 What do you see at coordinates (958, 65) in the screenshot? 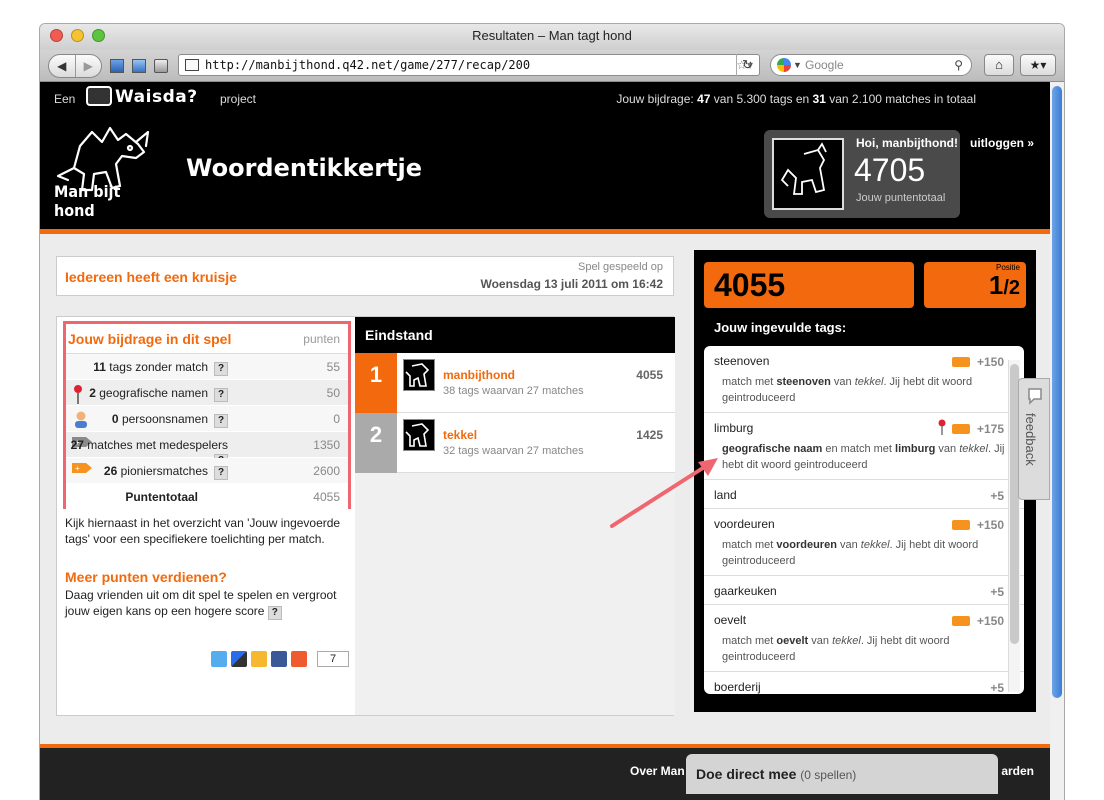
I see `search-icon: ⚲` at bounding box center [958, 65].